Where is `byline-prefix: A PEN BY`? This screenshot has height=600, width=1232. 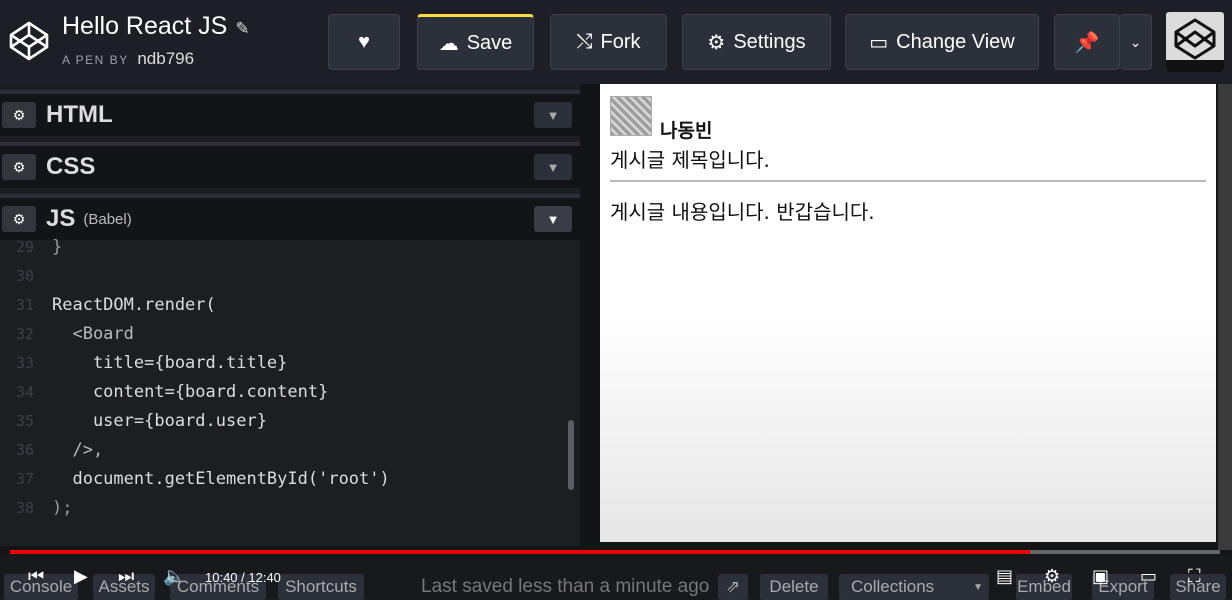
byline-prefix: A PEN BY is located at coordinates (95, 60).